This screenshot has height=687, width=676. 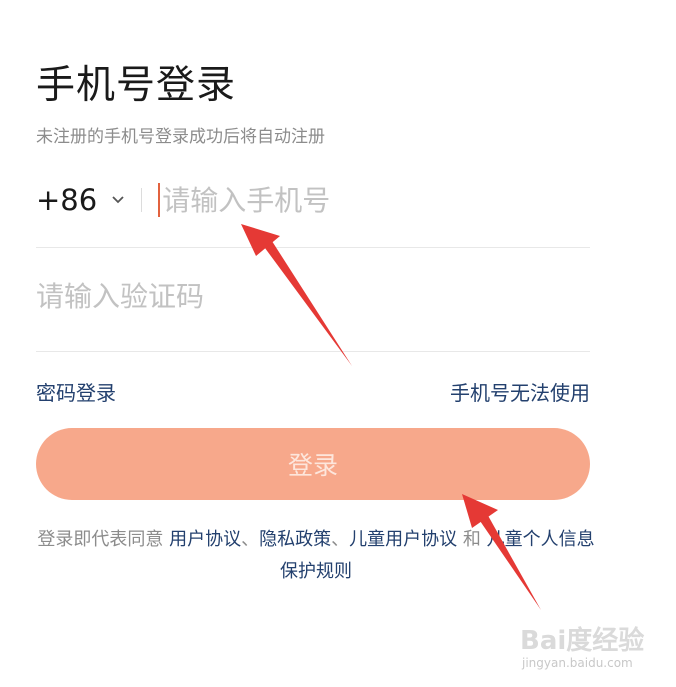 What do you see at coordinates (103, 539) in the screenshot?
I see `agreement-prefix: 登录即代表同意` at bounding box center [103, 539].